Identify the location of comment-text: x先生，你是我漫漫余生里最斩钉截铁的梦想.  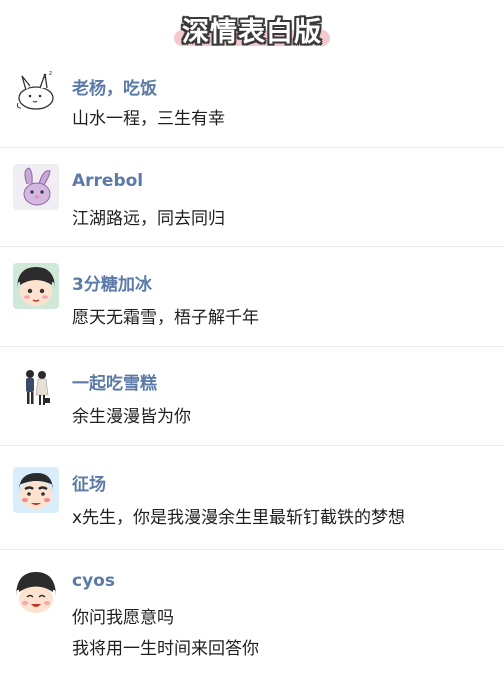
(239, 518).